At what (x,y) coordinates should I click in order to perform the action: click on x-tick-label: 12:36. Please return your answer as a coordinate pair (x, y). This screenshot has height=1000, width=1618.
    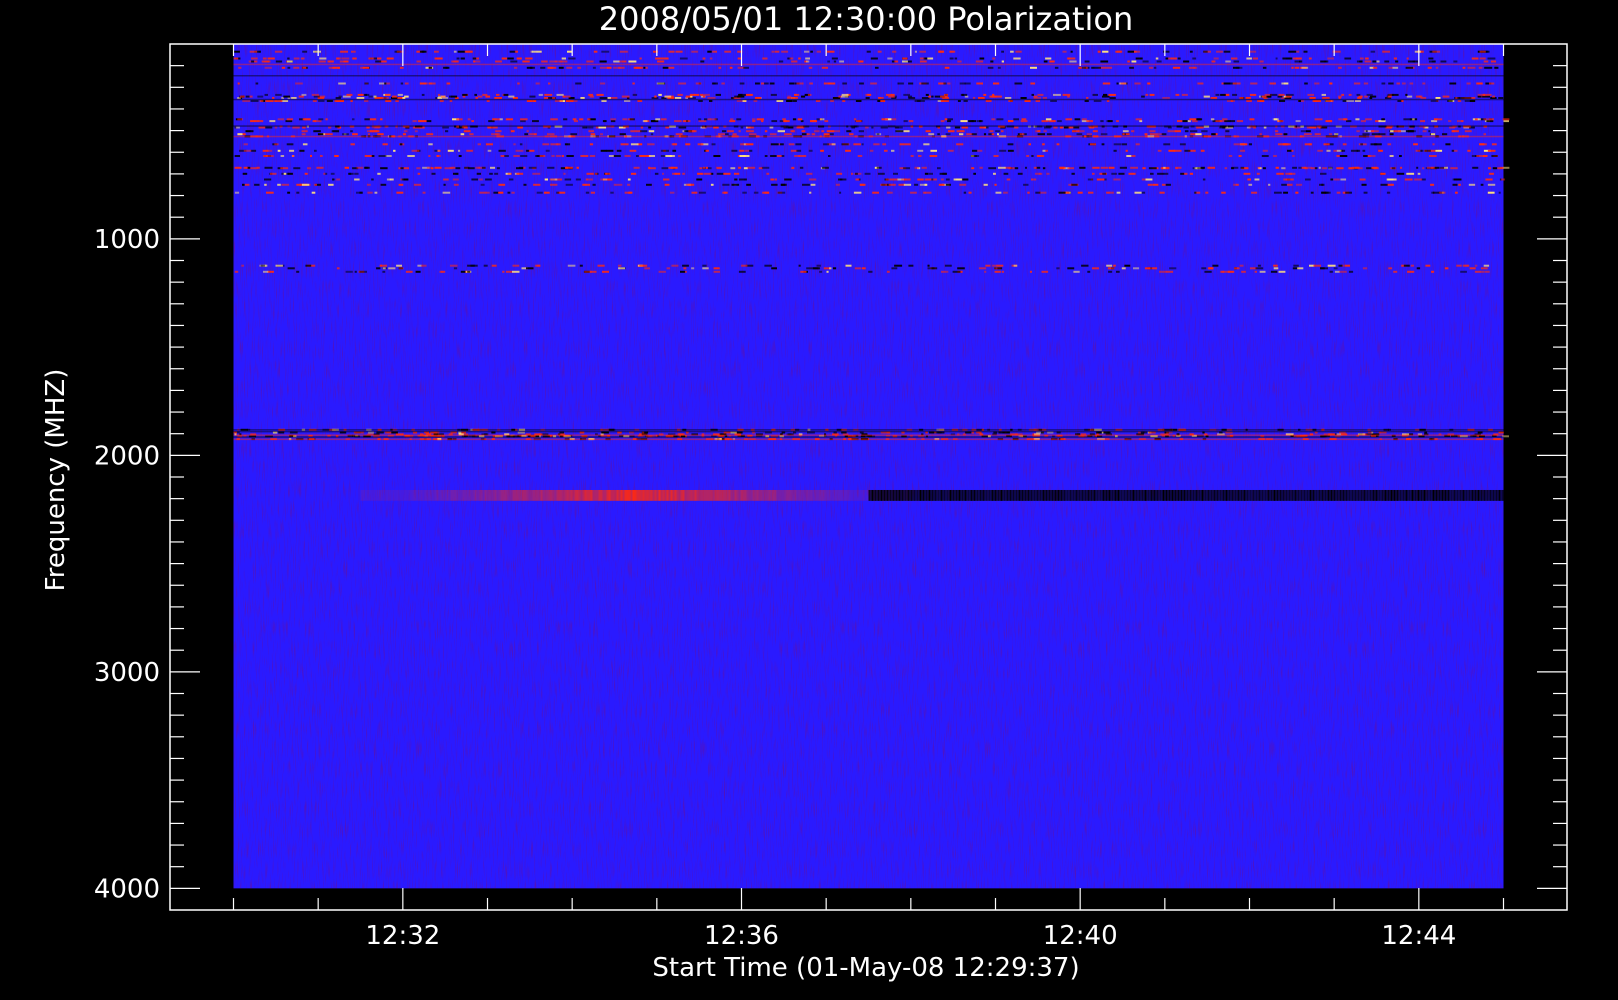
    Looking at the image, I should click on (741, 936).